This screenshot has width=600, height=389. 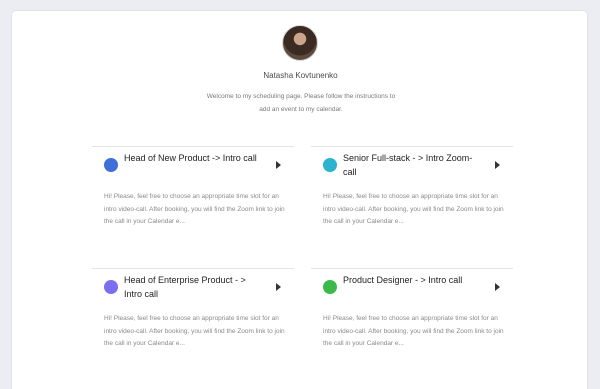 I want to click on avatar, so click(x=300, y=43).